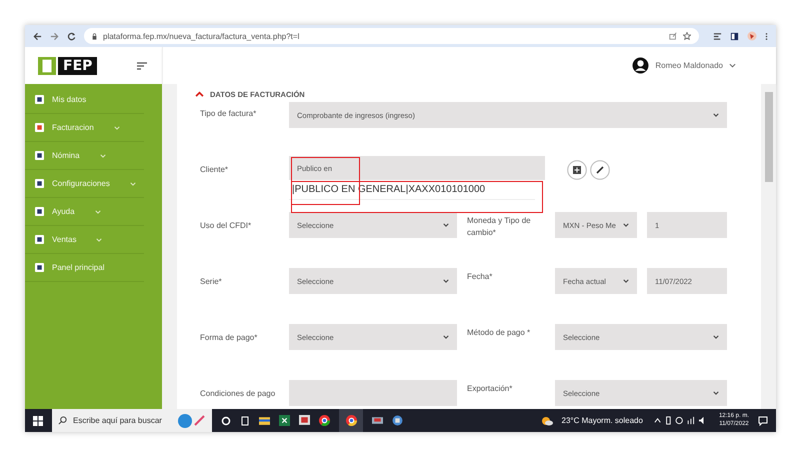 Image resolution: width=800 pixels, height=456 pixels. Describe the element at coordinates (199, 94) in the screenshot. I see `chevron-up-icon` at that location.